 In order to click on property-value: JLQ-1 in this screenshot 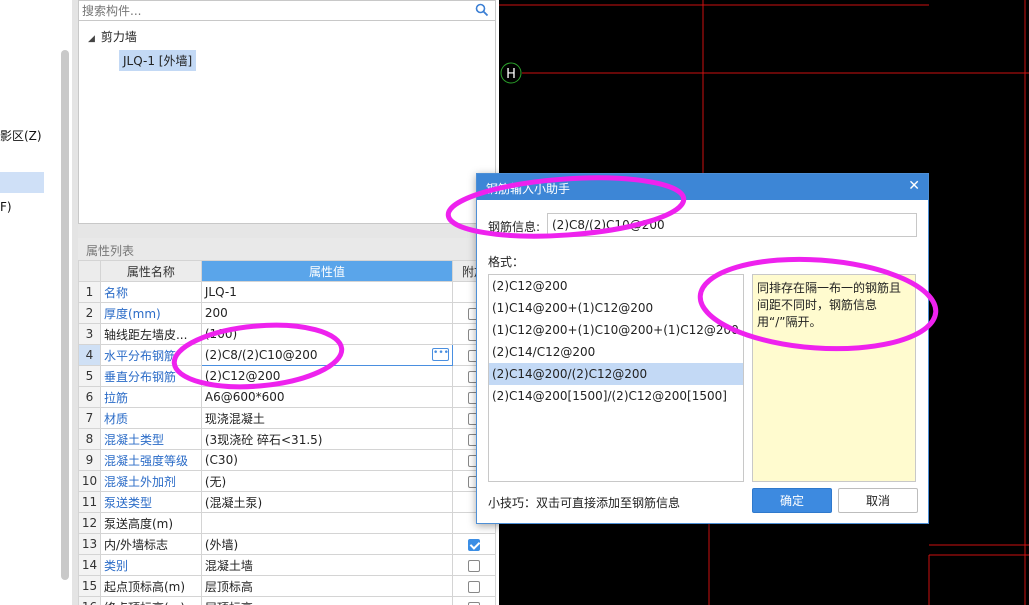, I will do `click(327, 292)`.